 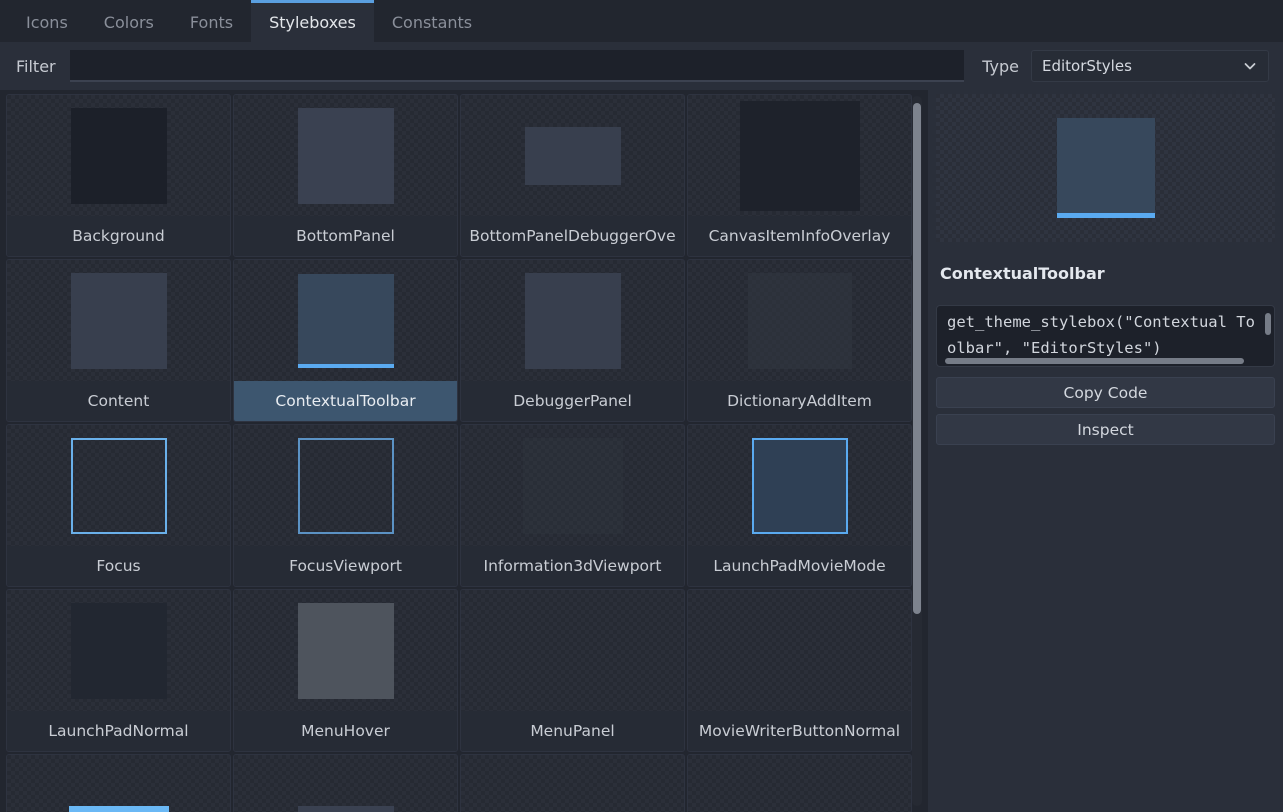 I want to click on tab-label: Icons, so click(x=47, y=22).